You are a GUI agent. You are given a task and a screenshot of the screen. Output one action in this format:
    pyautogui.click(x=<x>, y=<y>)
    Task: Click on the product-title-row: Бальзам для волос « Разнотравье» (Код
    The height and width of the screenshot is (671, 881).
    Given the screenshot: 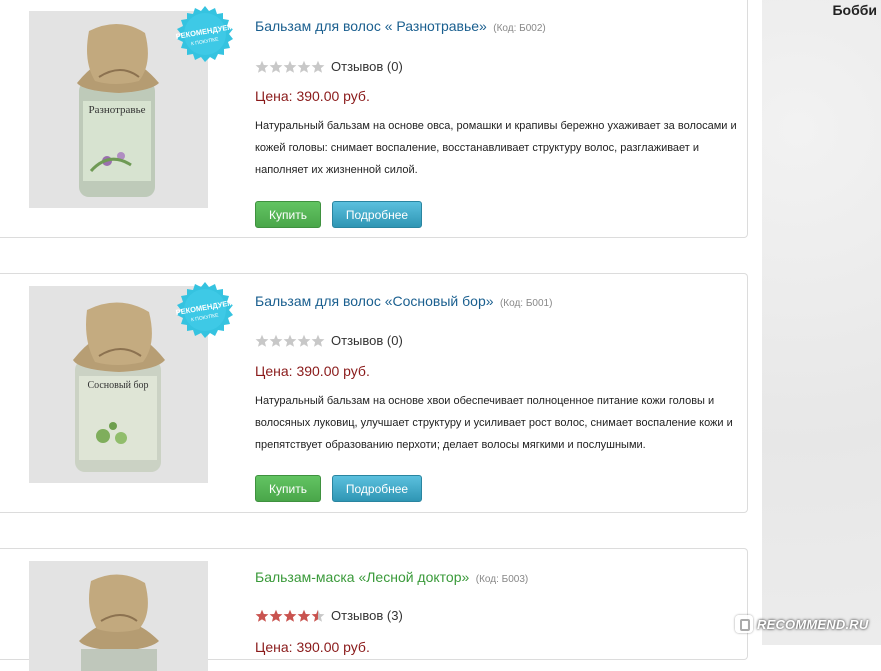 What is the action you would take?
    pyautogui.click(x=400, y=27)
    